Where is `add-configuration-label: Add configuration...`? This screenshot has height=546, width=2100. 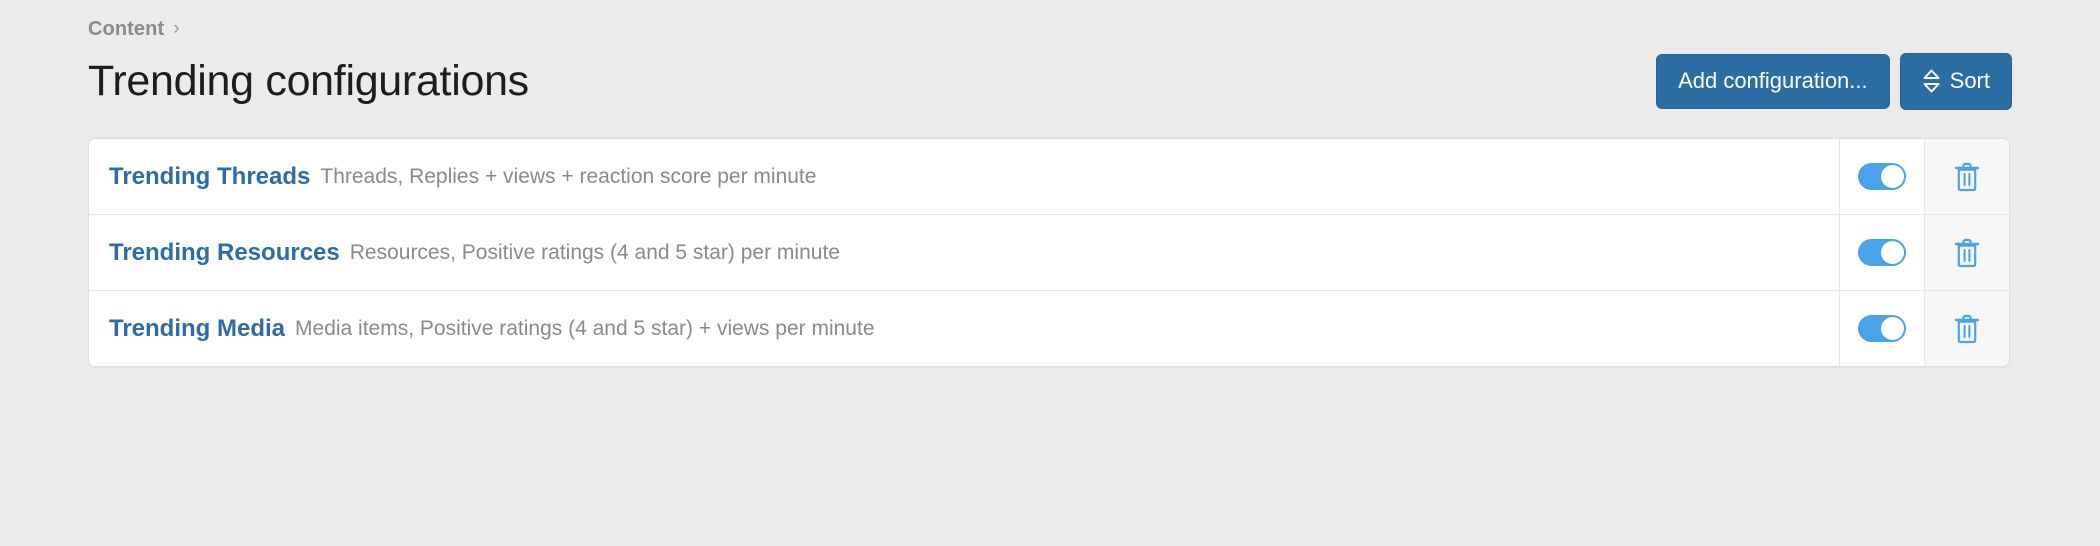
add-configuration-label: Add configuration... is located at coordinates (1773, 80).